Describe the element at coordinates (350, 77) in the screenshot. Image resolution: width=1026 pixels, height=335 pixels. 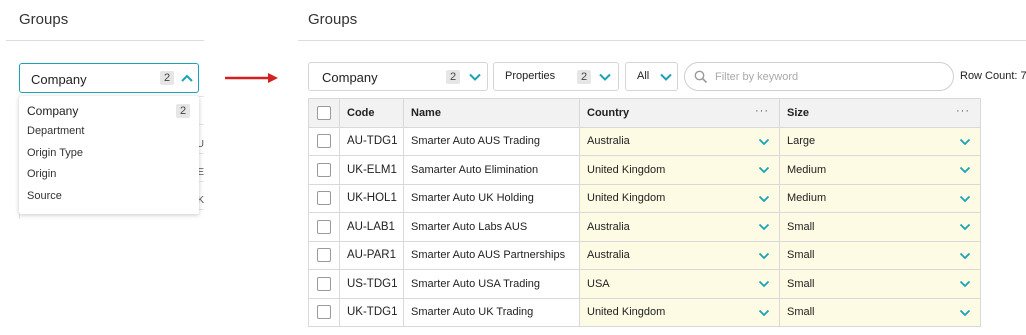
I see `group-select-value: Company` at that location.